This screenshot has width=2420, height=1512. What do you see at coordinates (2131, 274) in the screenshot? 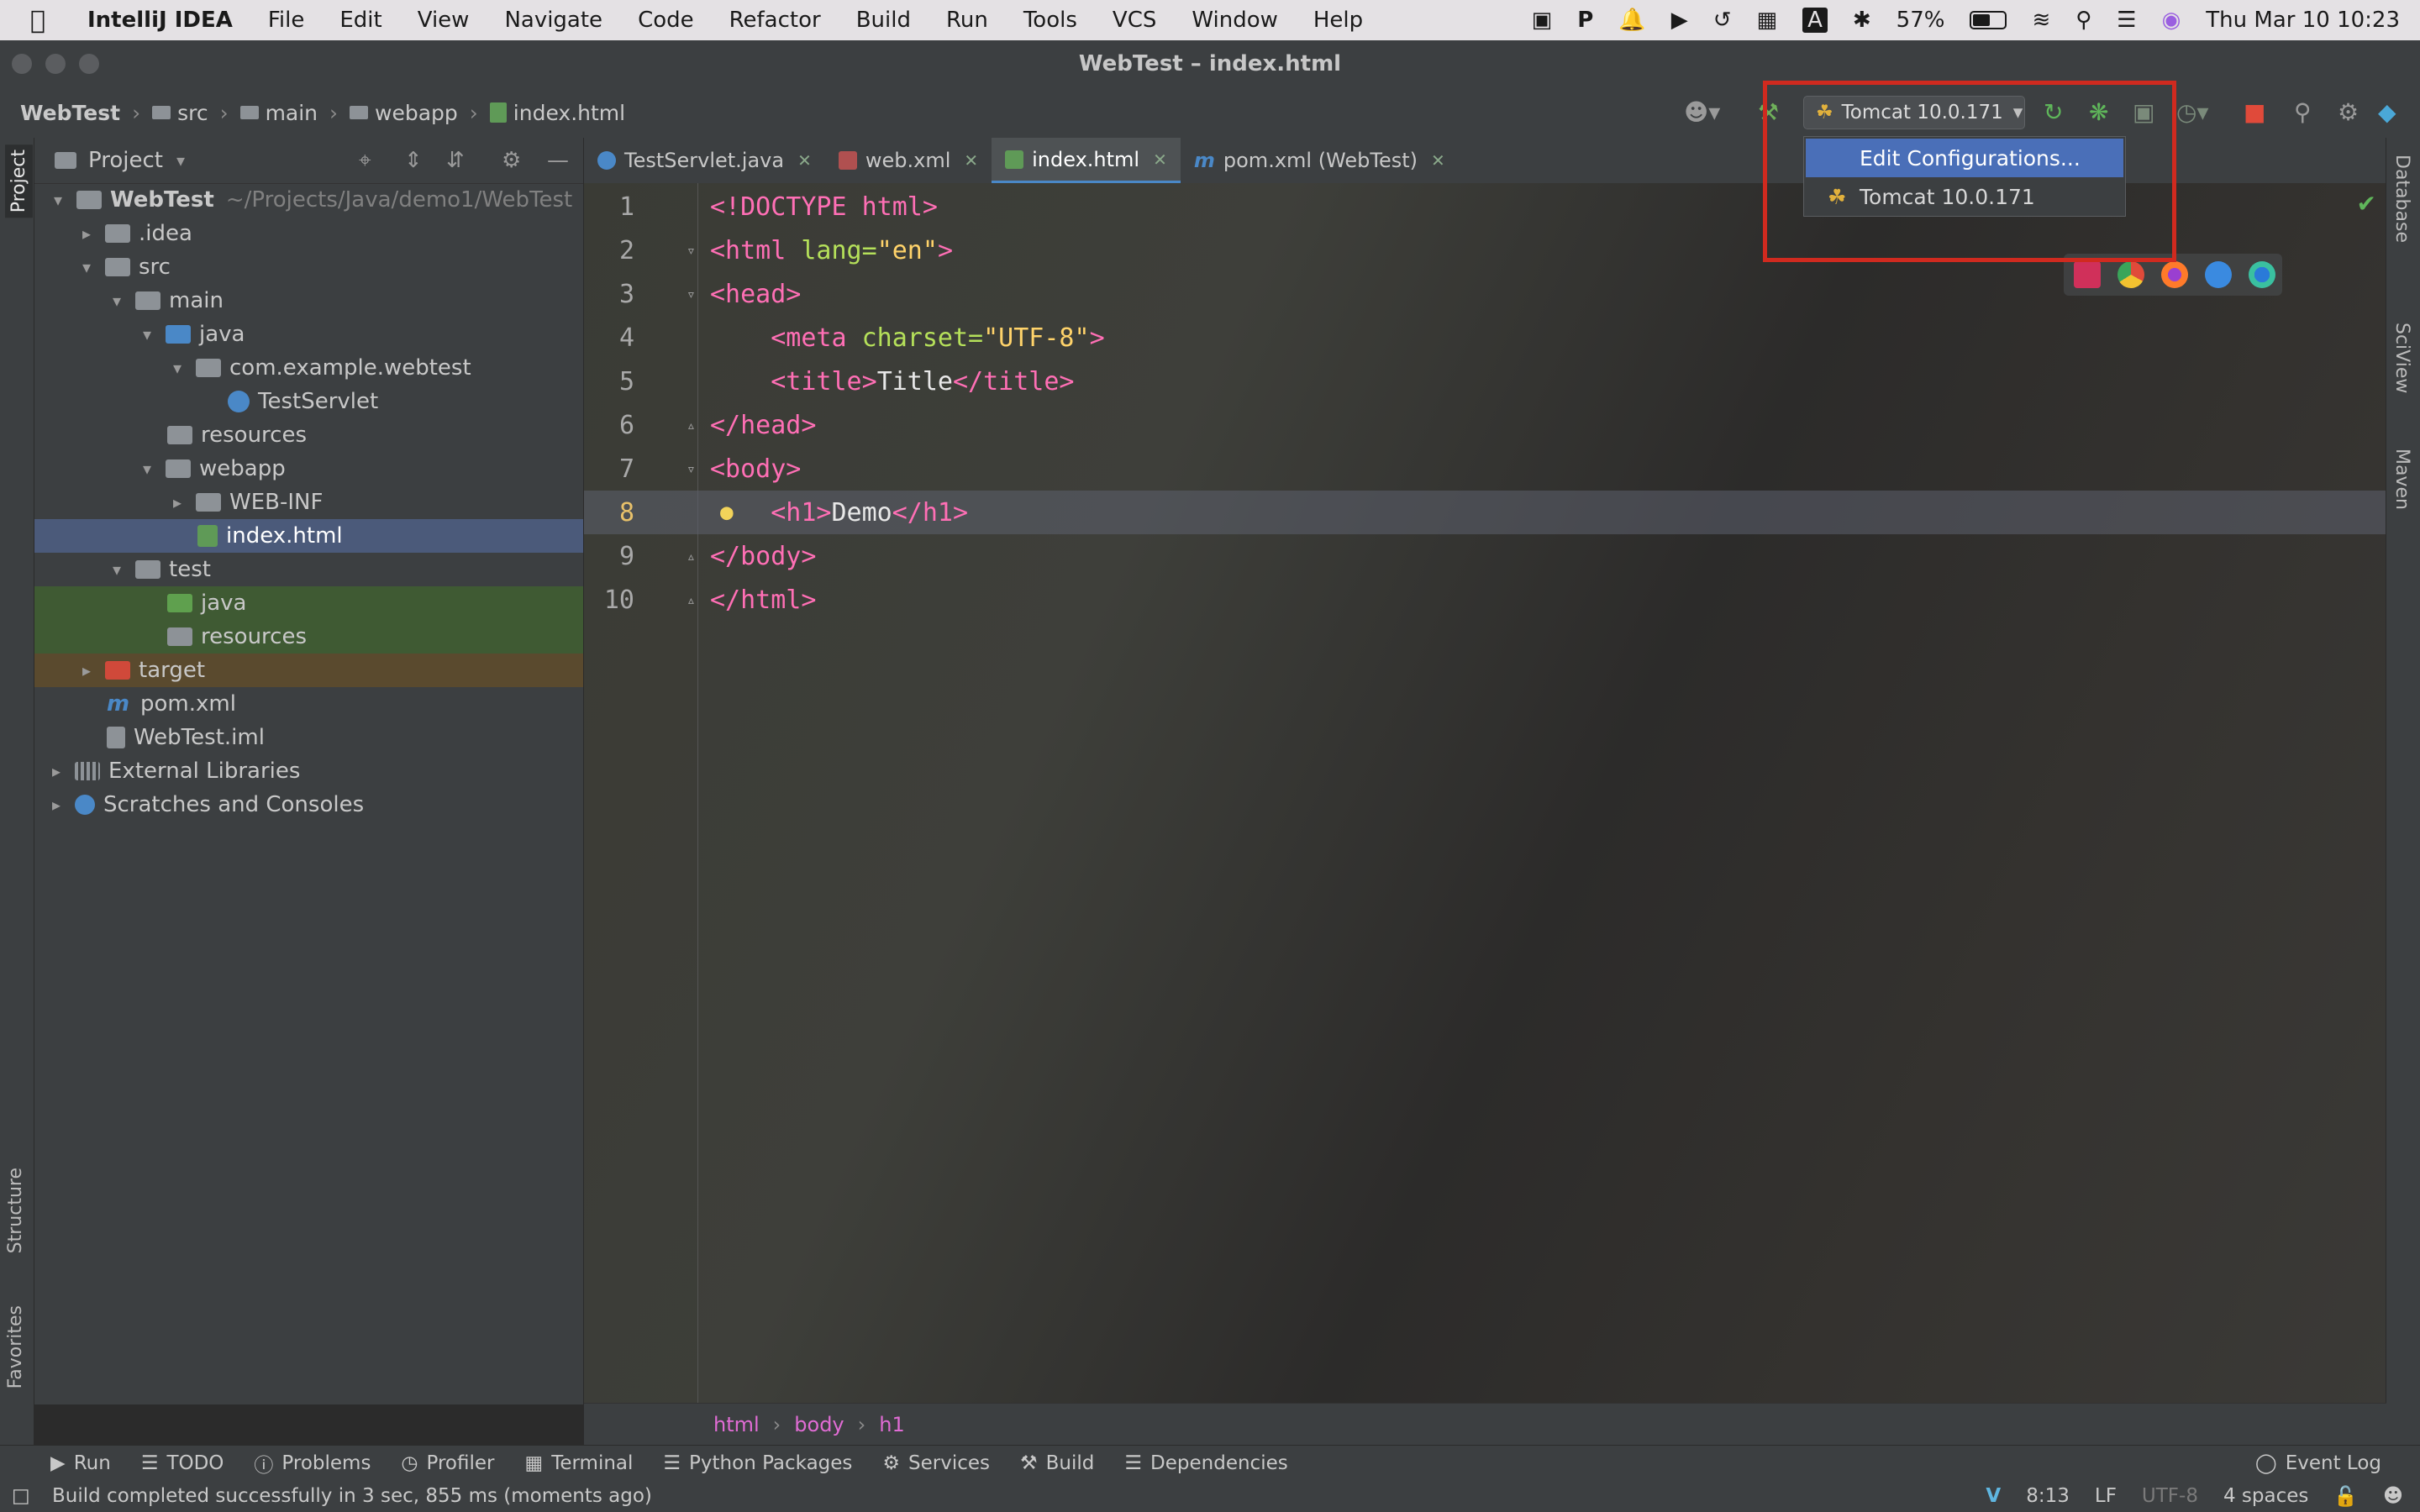
I see `chrome-icon` at bounding box center [2131, 274].